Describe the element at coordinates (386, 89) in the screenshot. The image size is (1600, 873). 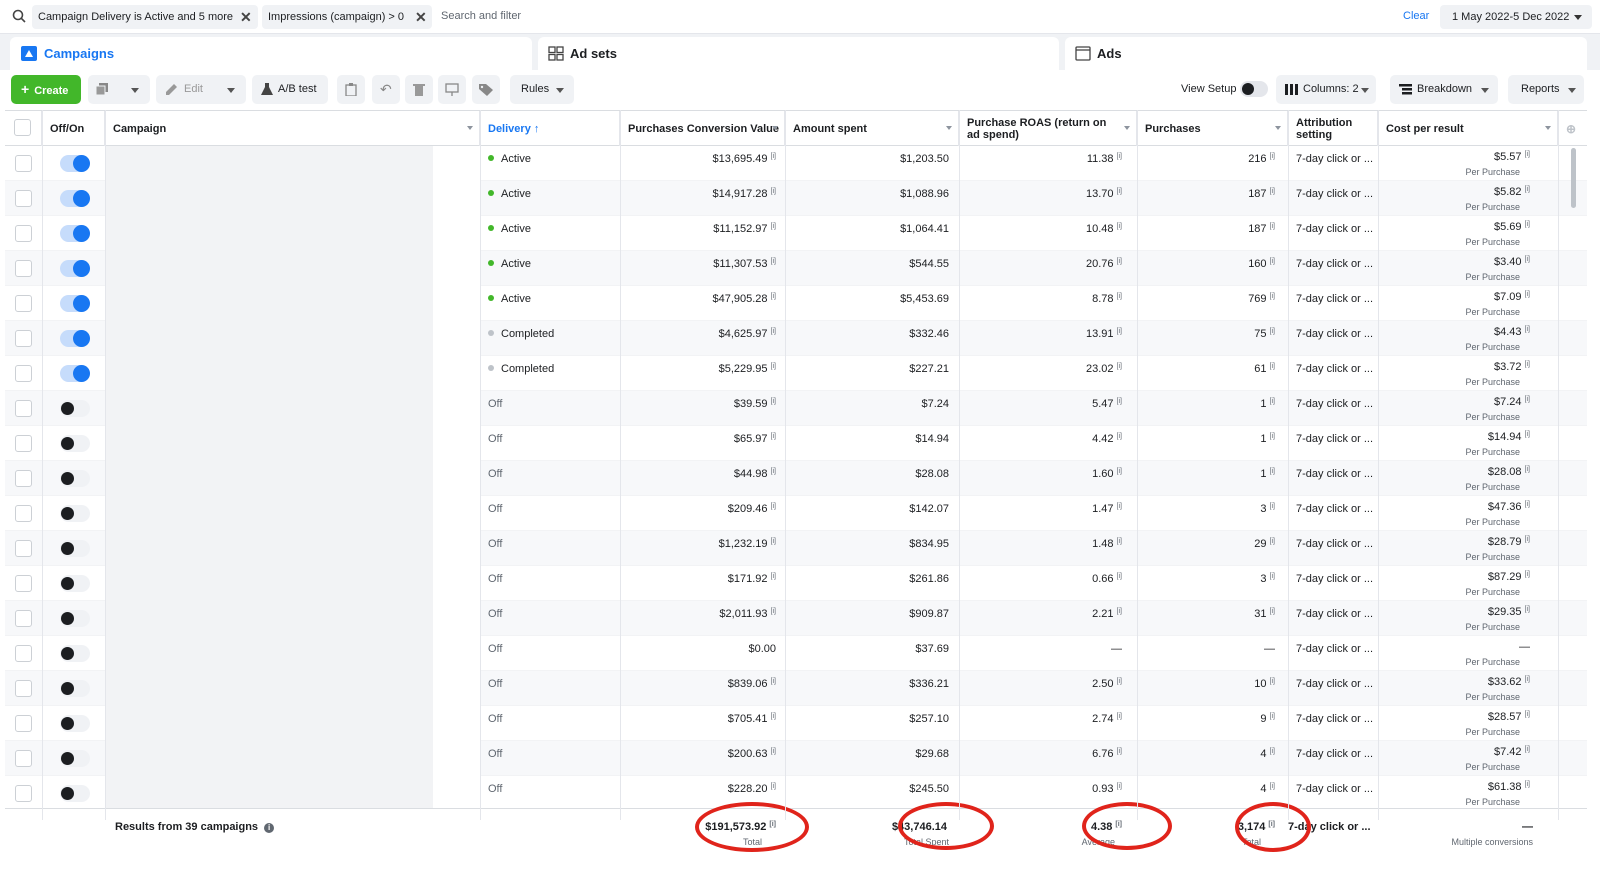
I see `undo-button: ↶` at that location.